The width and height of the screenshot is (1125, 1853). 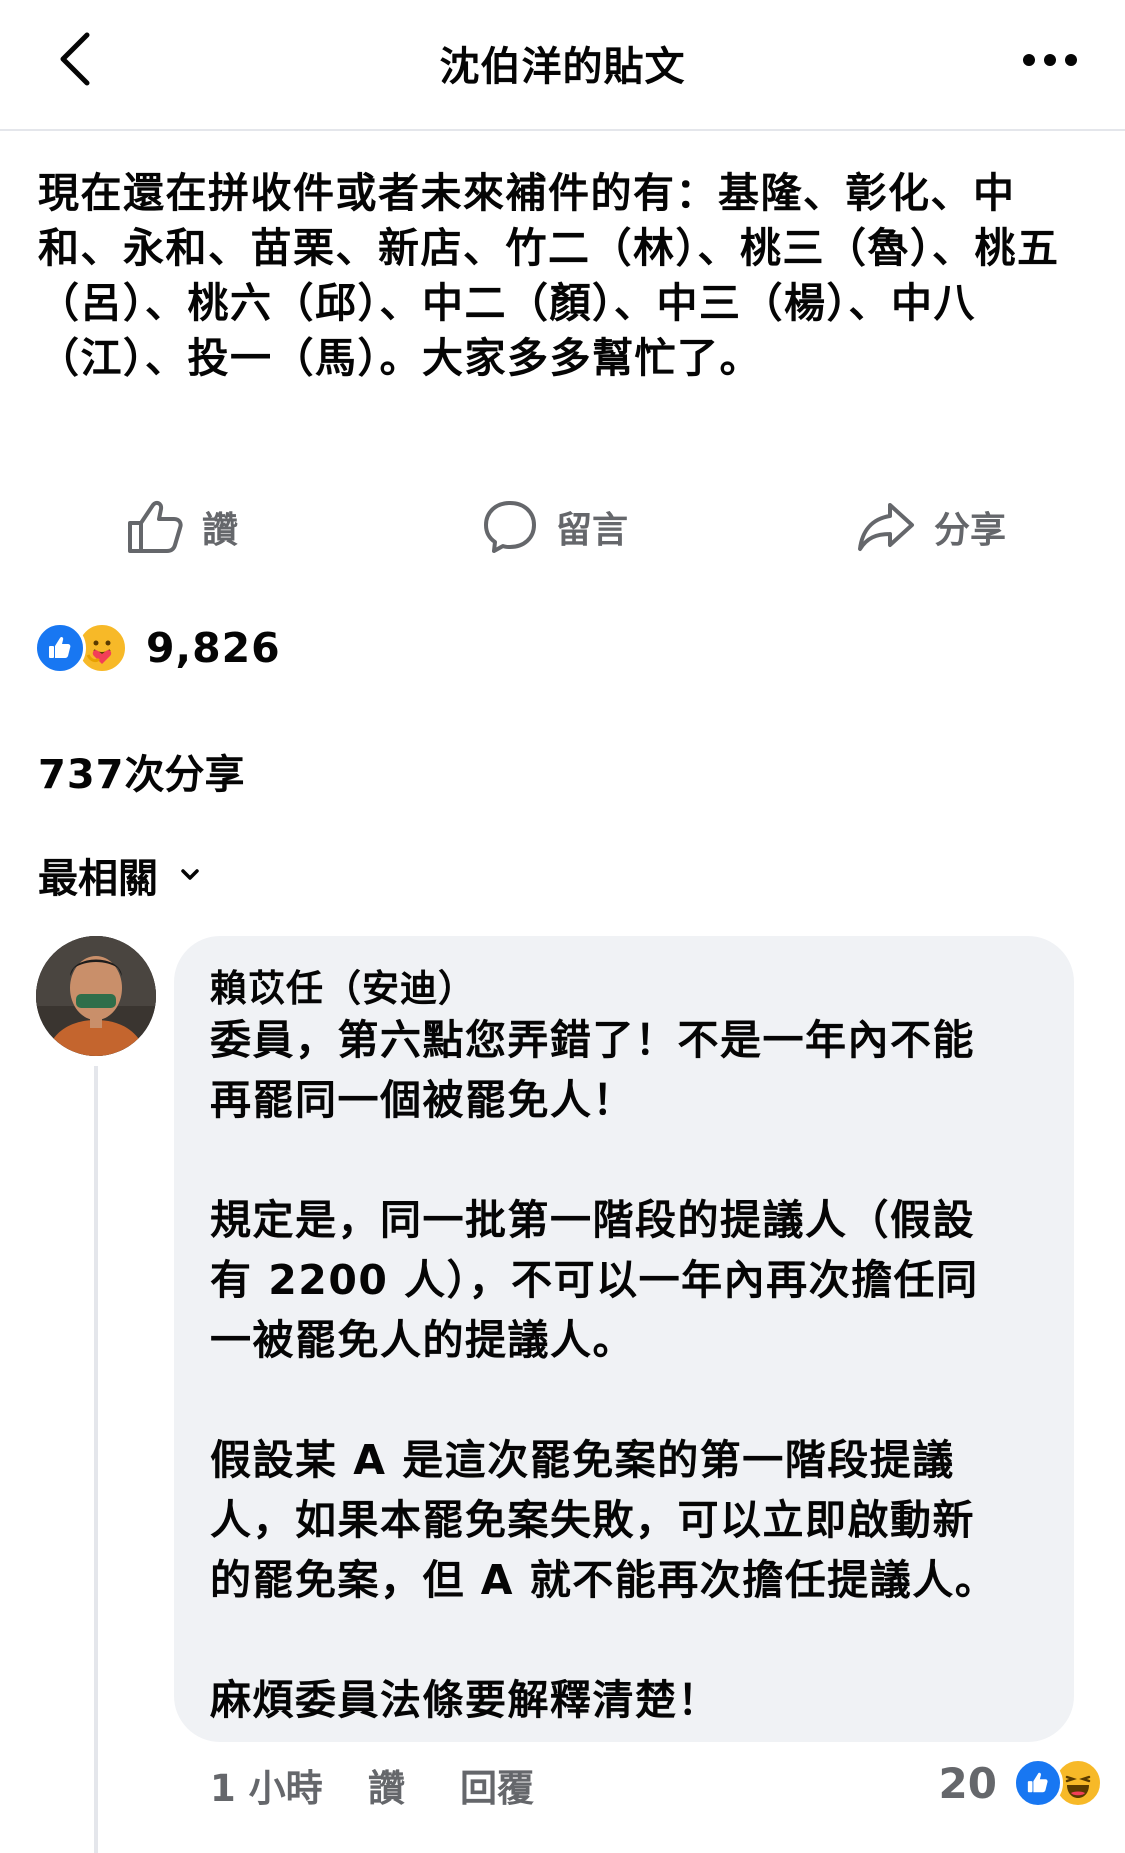 I want to click on like-label: 讚, so click(x=220, y=530).